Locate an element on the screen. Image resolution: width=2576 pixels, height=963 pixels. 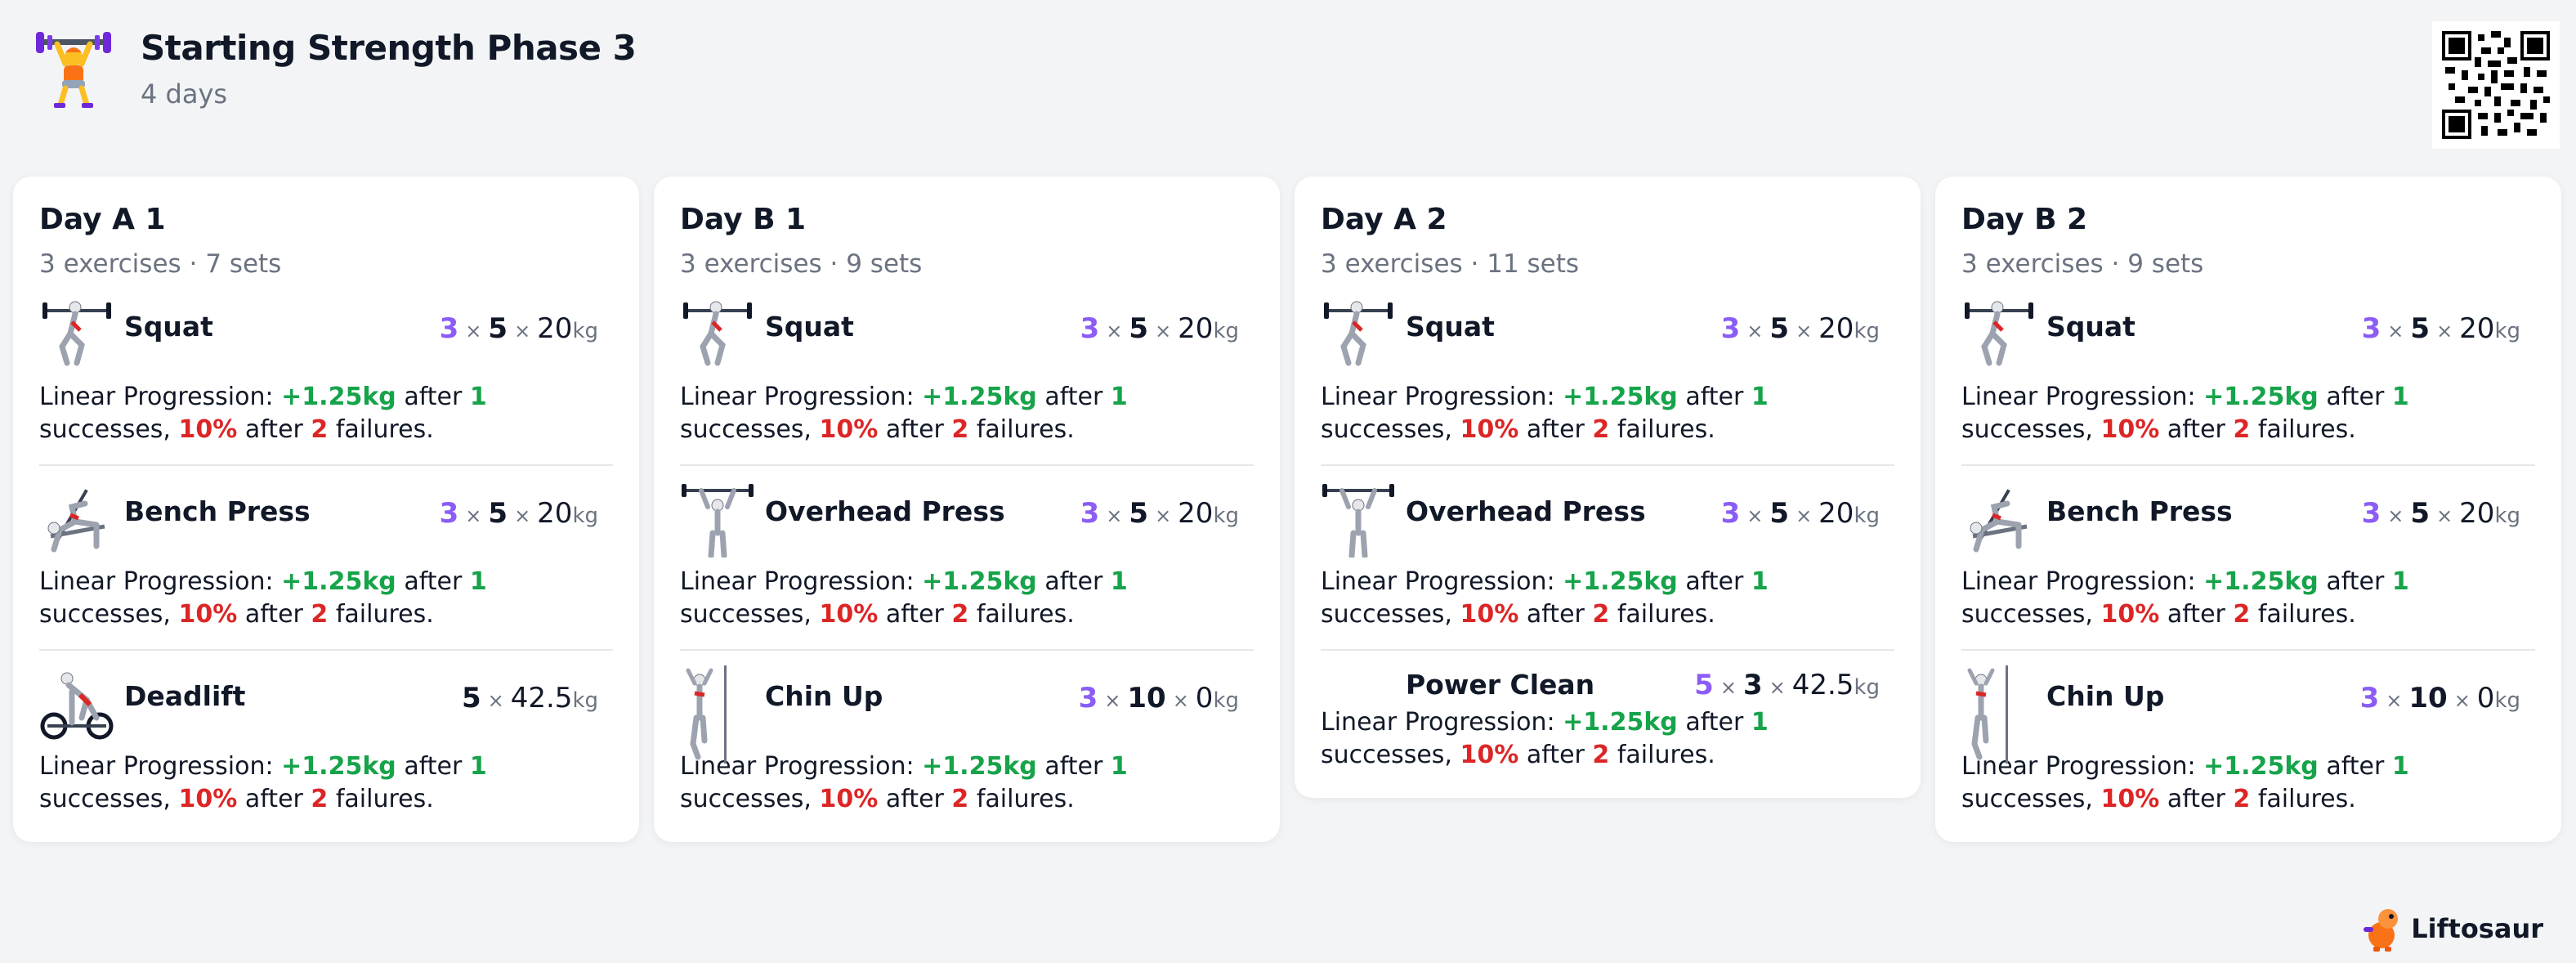
exercise-name: Power Clean is located at coordinates (1500, 685).